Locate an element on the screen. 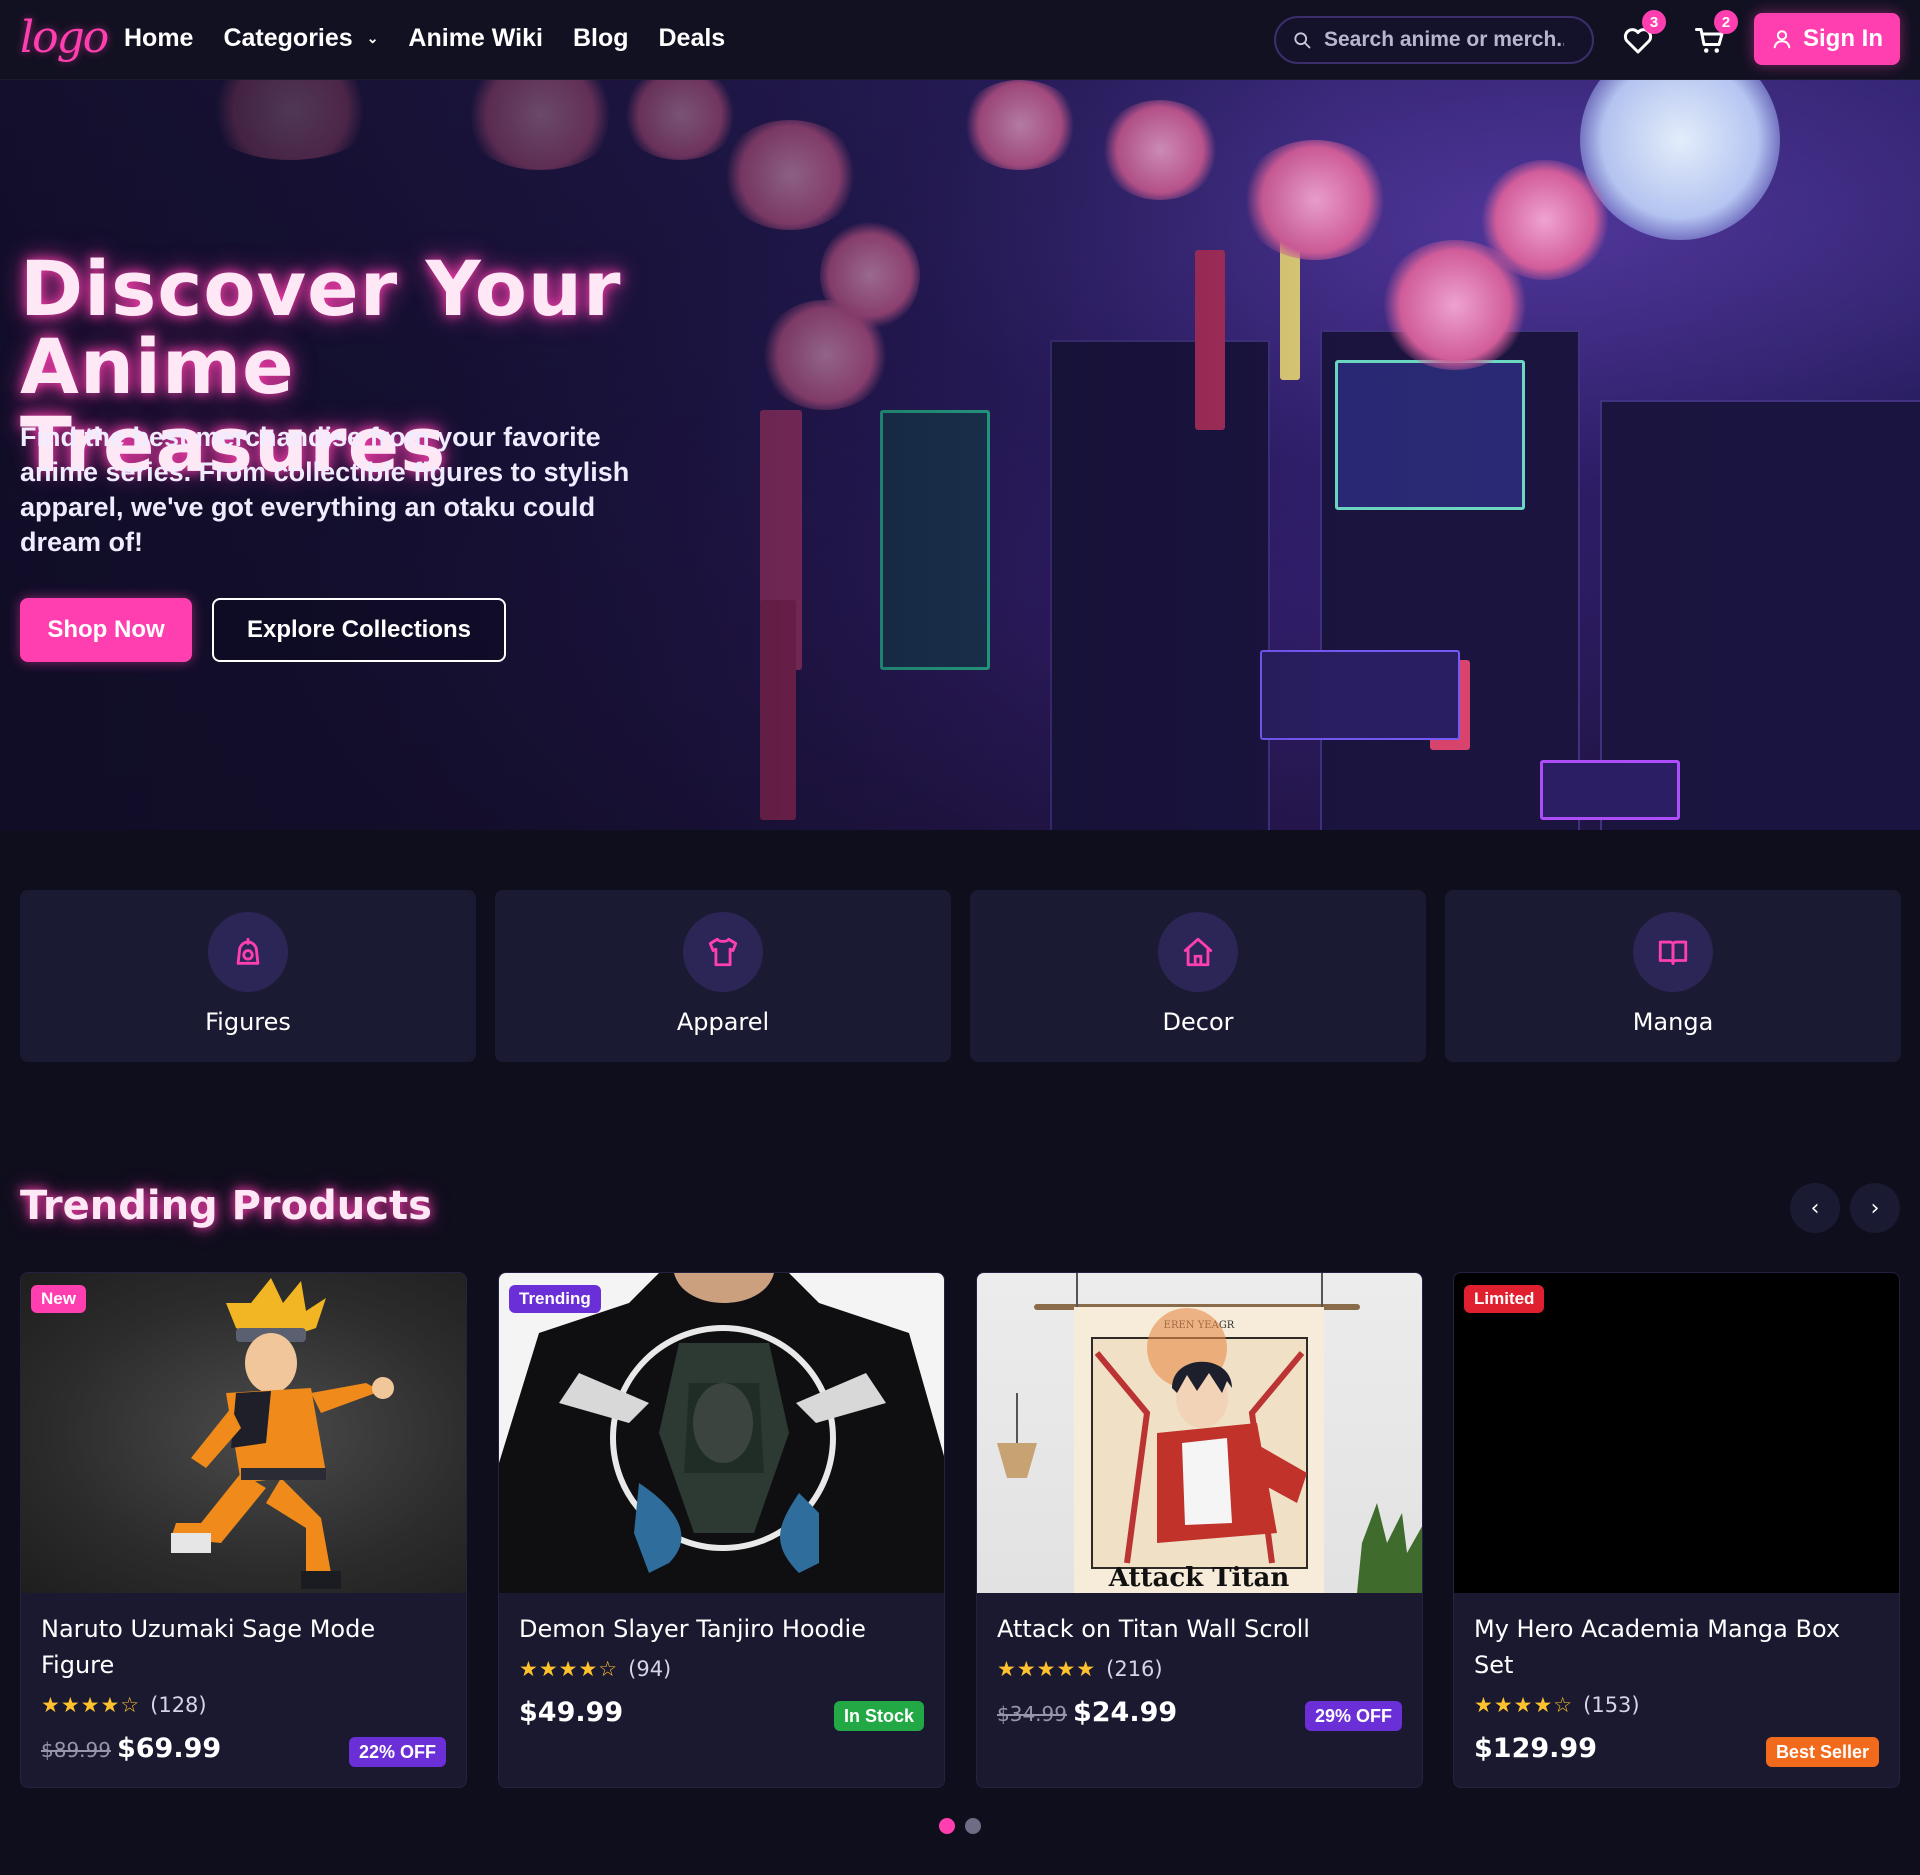 Image resolution: width=1920 pixels, height=1875 pixels. discount-badge: 22% OFF is located at coordinates (397, 1752).